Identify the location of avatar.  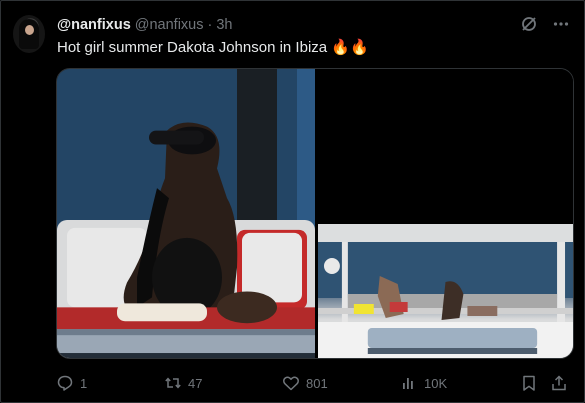
(29, 34).